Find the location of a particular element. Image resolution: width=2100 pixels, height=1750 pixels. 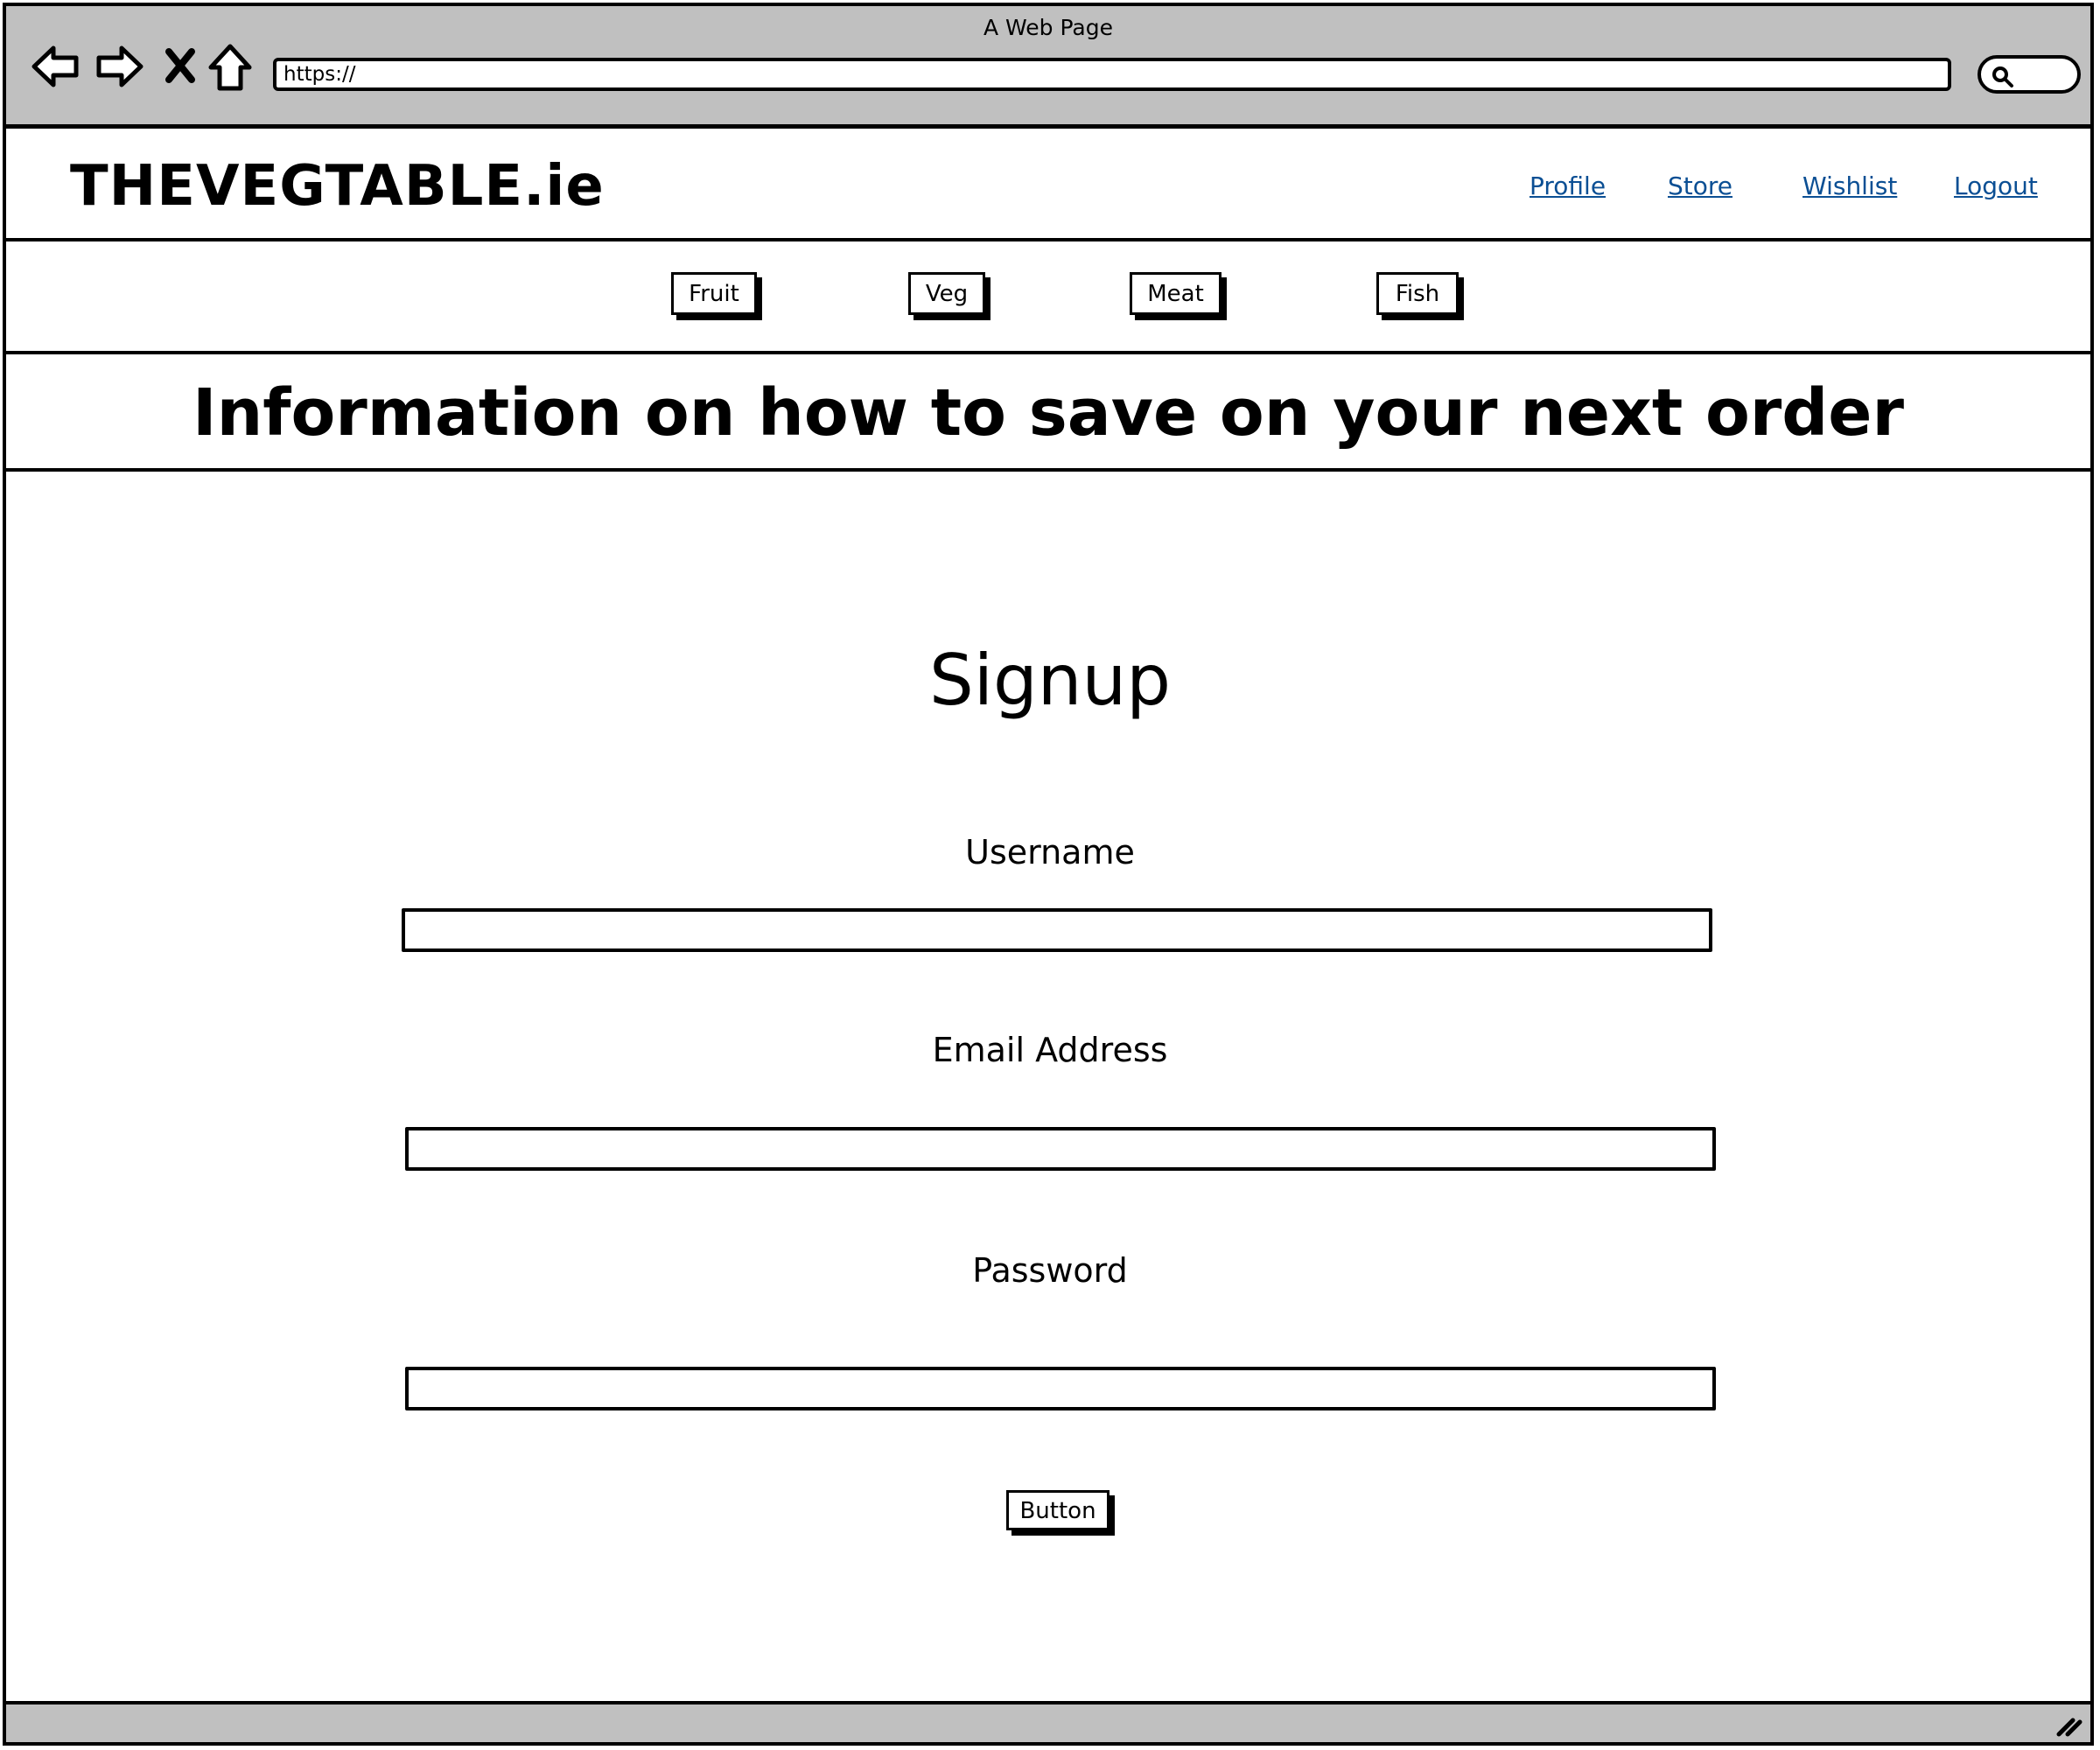

url-bar: https:// is located at coordinates (1112, 74).